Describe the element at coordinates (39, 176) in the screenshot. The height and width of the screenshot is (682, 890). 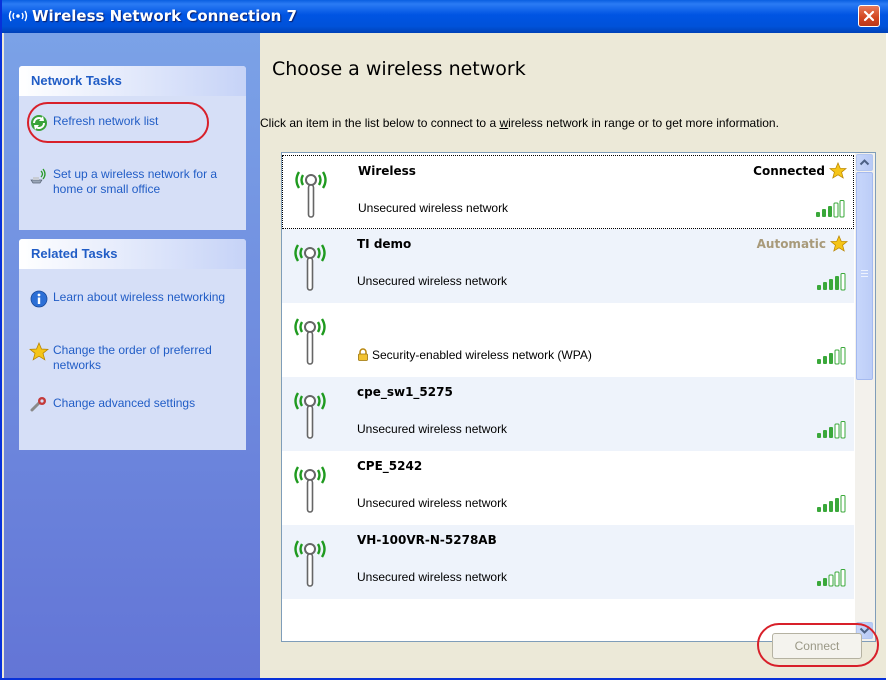
I see `wireless-setup-icon` at that location.